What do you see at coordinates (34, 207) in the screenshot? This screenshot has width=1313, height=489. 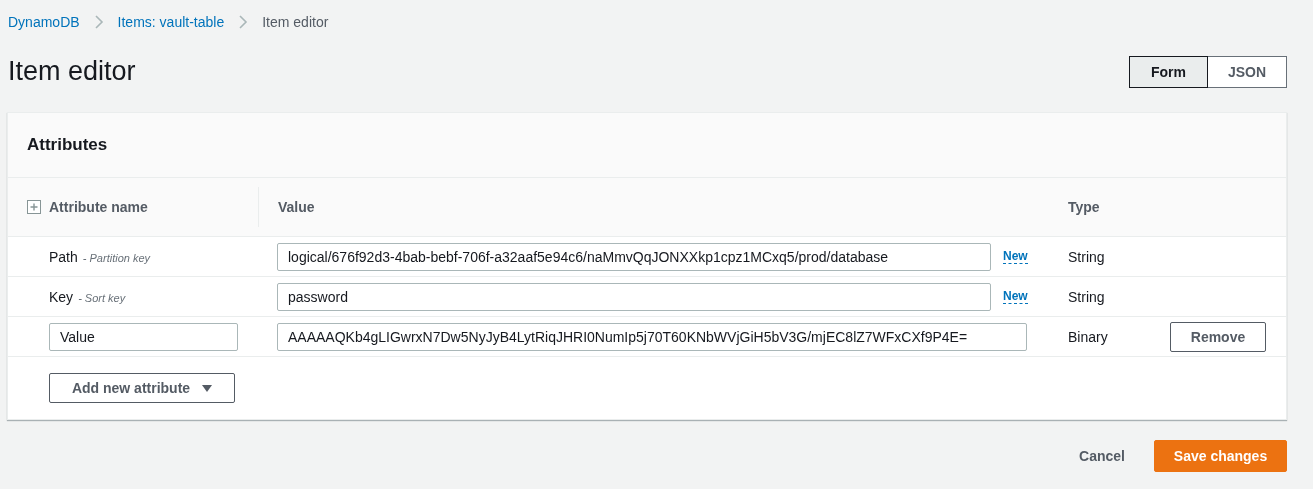 I see `expand-all-icon` at bounding box center [34, 207].